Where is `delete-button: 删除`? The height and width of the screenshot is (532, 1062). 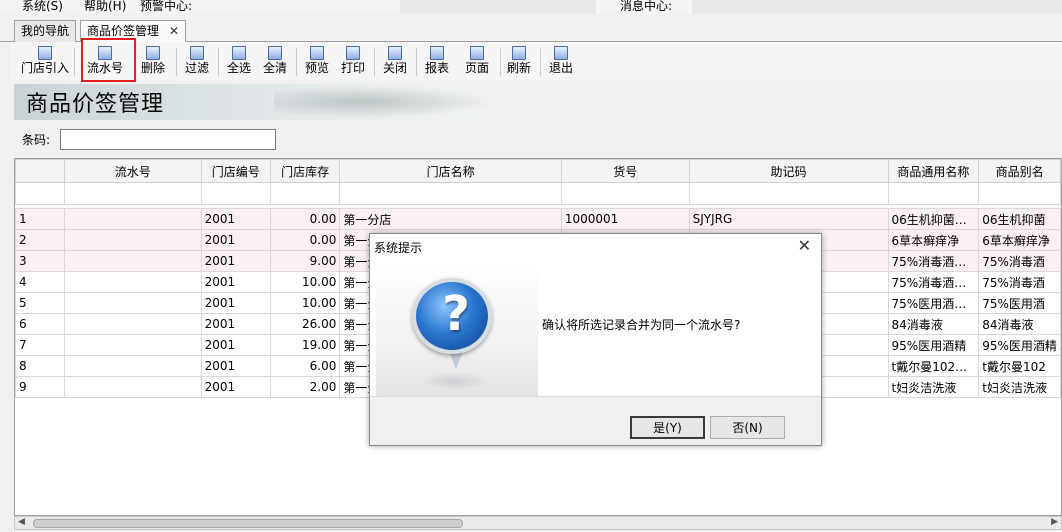
delete-button: 删除 is located at coordinates (153, 61).